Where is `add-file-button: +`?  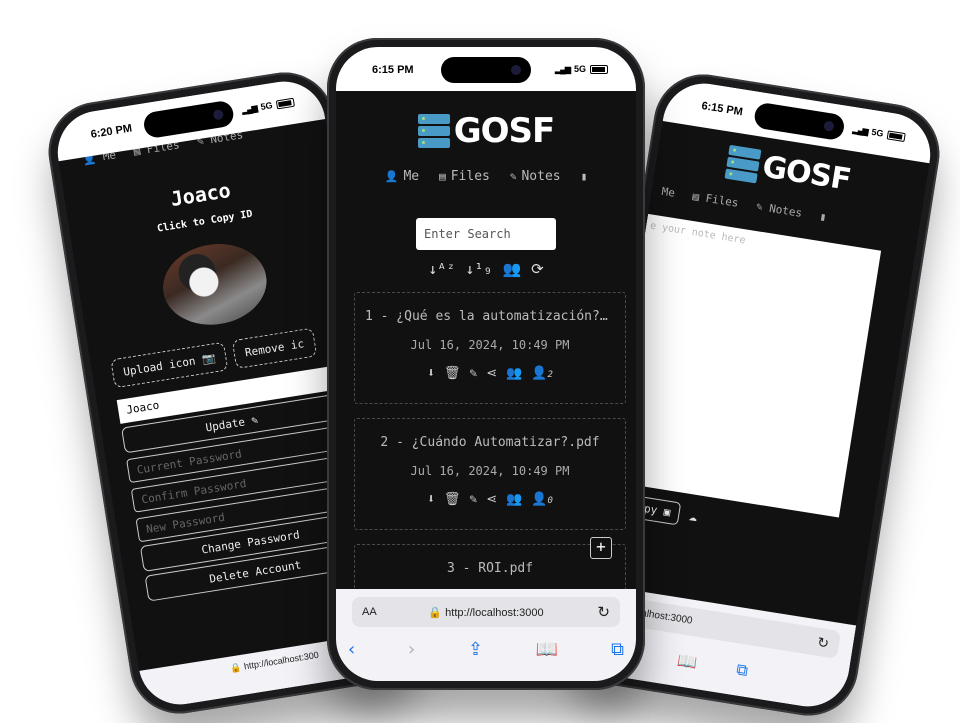
add-file-button: + is located at coordinates (601, 548).